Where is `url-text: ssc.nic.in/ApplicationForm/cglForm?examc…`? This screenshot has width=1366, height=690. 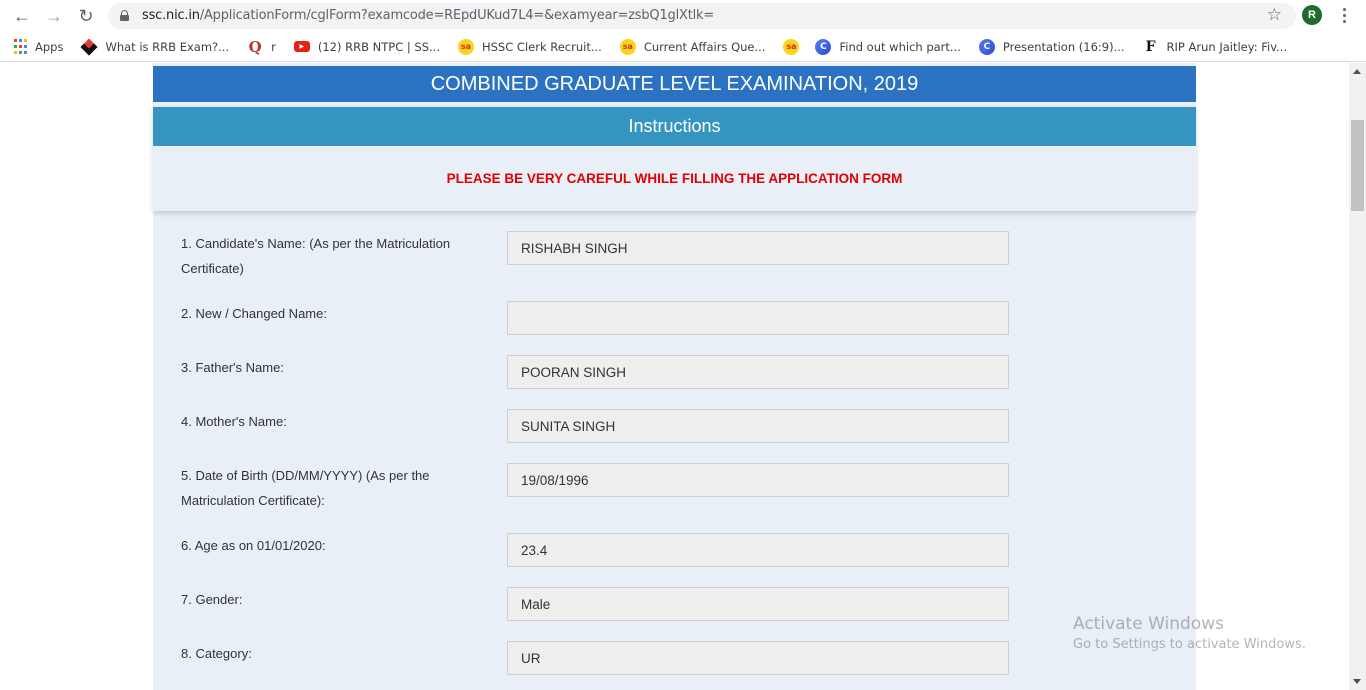 url-text: ssc.nic.in/ApplicationForm/cglForm?examc… is located at coordinates (428, 15).